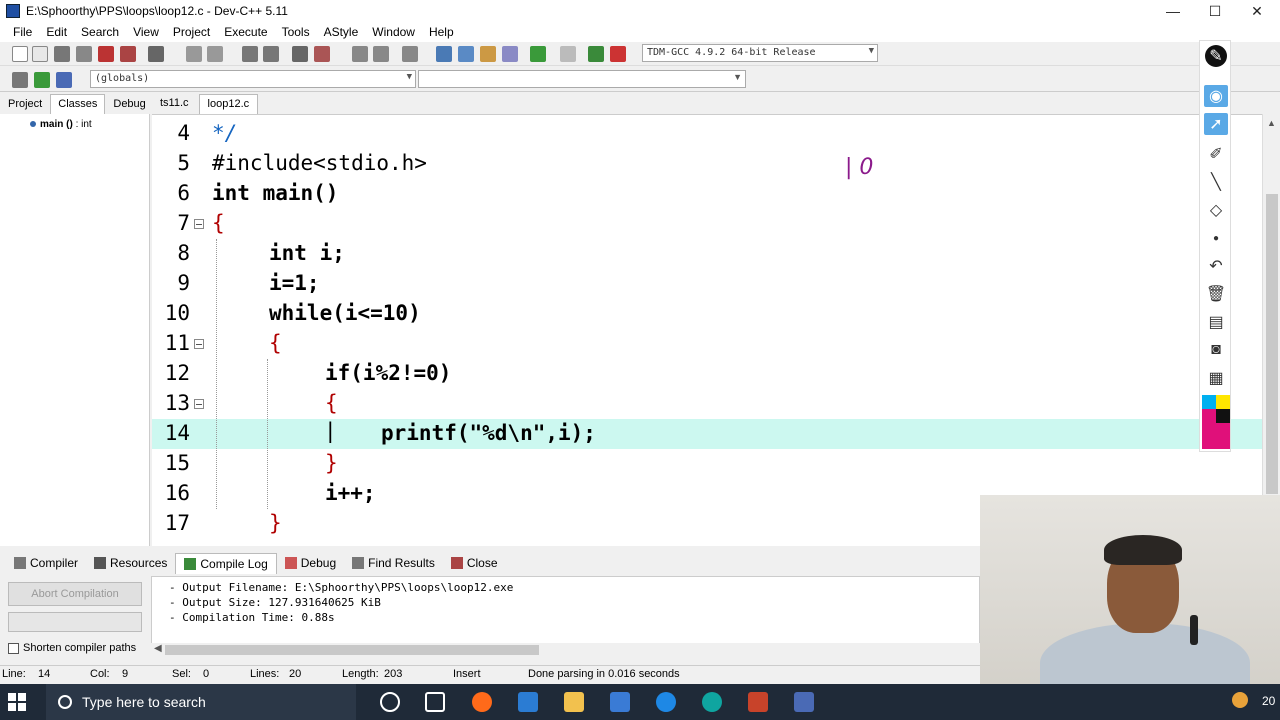 The width and height of the screenshot is (1280, 720). I want to click on rebuild-icon, so click(510, 54).